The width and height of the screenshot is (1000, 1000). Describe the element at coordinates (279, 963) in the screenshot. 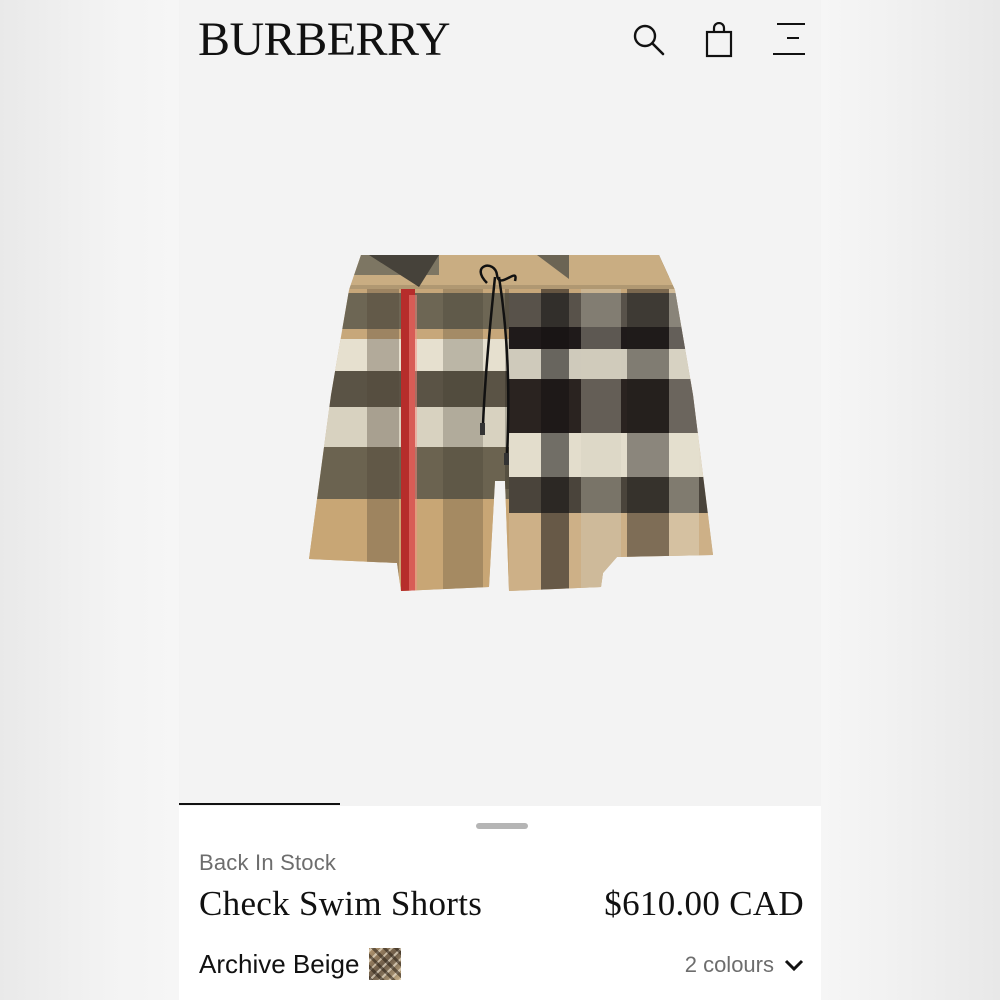

I see `colour-name: Archive Beige` at that location.